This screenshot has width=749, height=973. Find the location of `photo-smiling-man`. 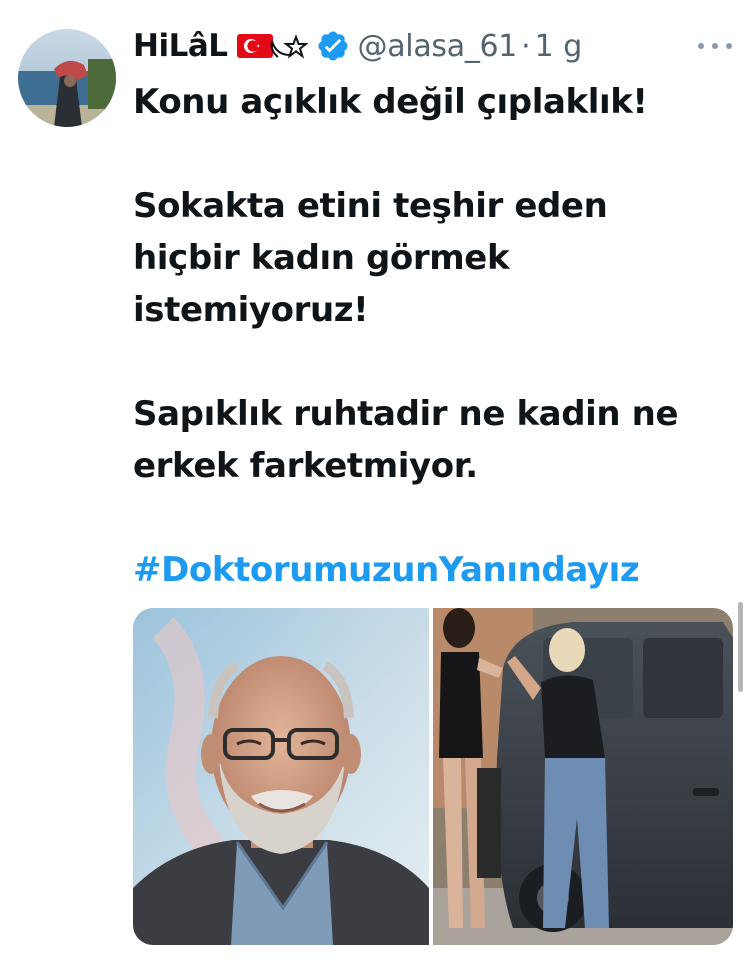

photo-smiling-man is located at coordinates (281, 776).